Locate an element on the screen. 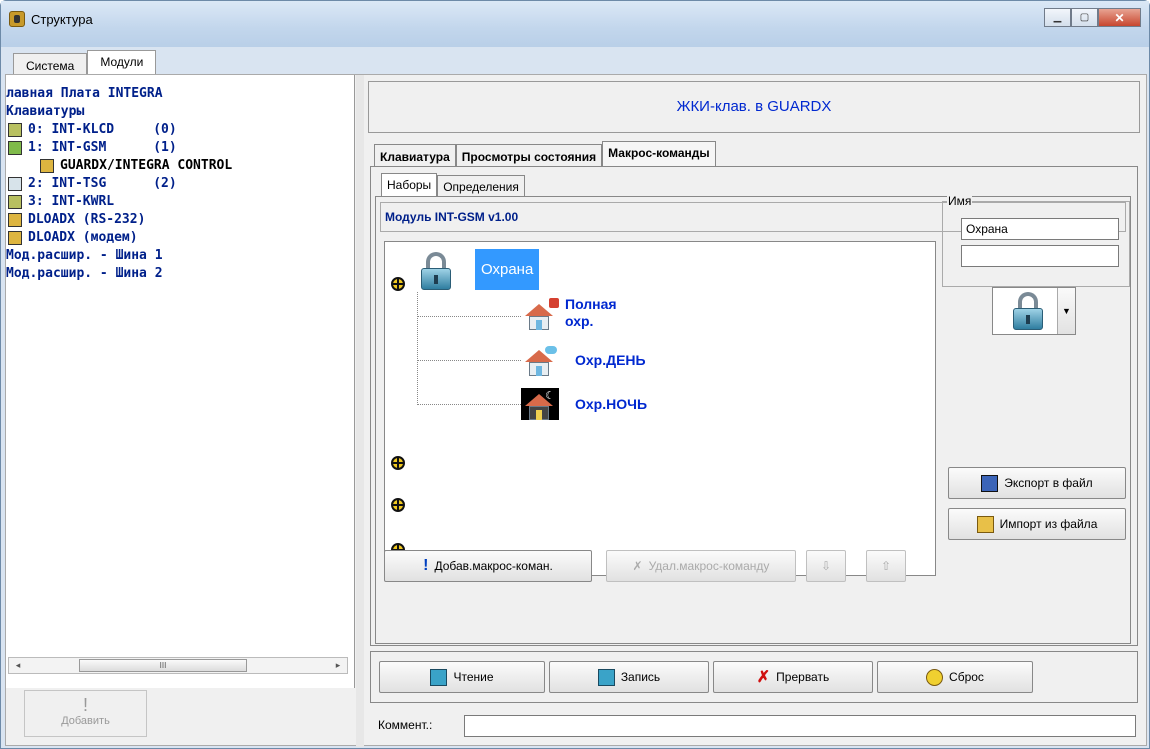 The width and height of the screenshot is (1150, 749). horizontal-scrollbar: ◂ III ▸ is located at coordinates (178, 665).